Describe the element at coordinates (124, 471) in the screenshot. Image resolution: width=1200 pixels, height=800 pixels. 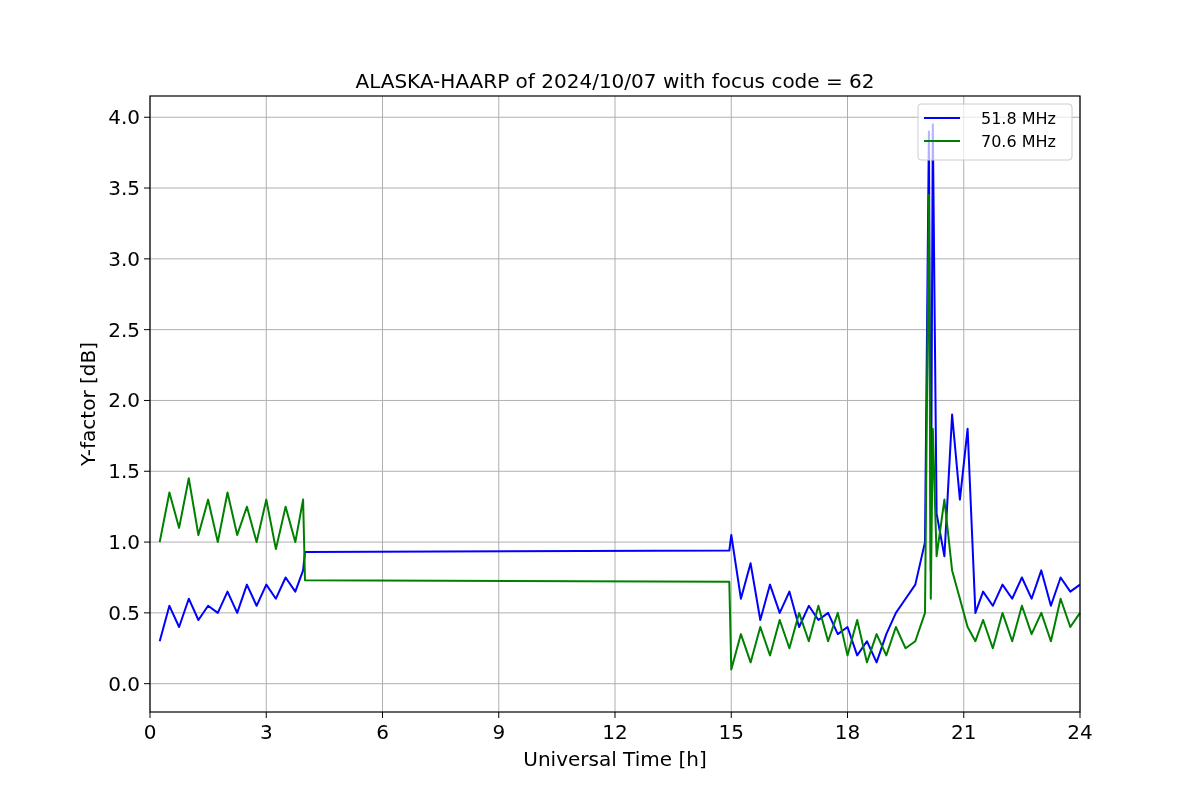
I see `tick-label: 1.5` at that location.